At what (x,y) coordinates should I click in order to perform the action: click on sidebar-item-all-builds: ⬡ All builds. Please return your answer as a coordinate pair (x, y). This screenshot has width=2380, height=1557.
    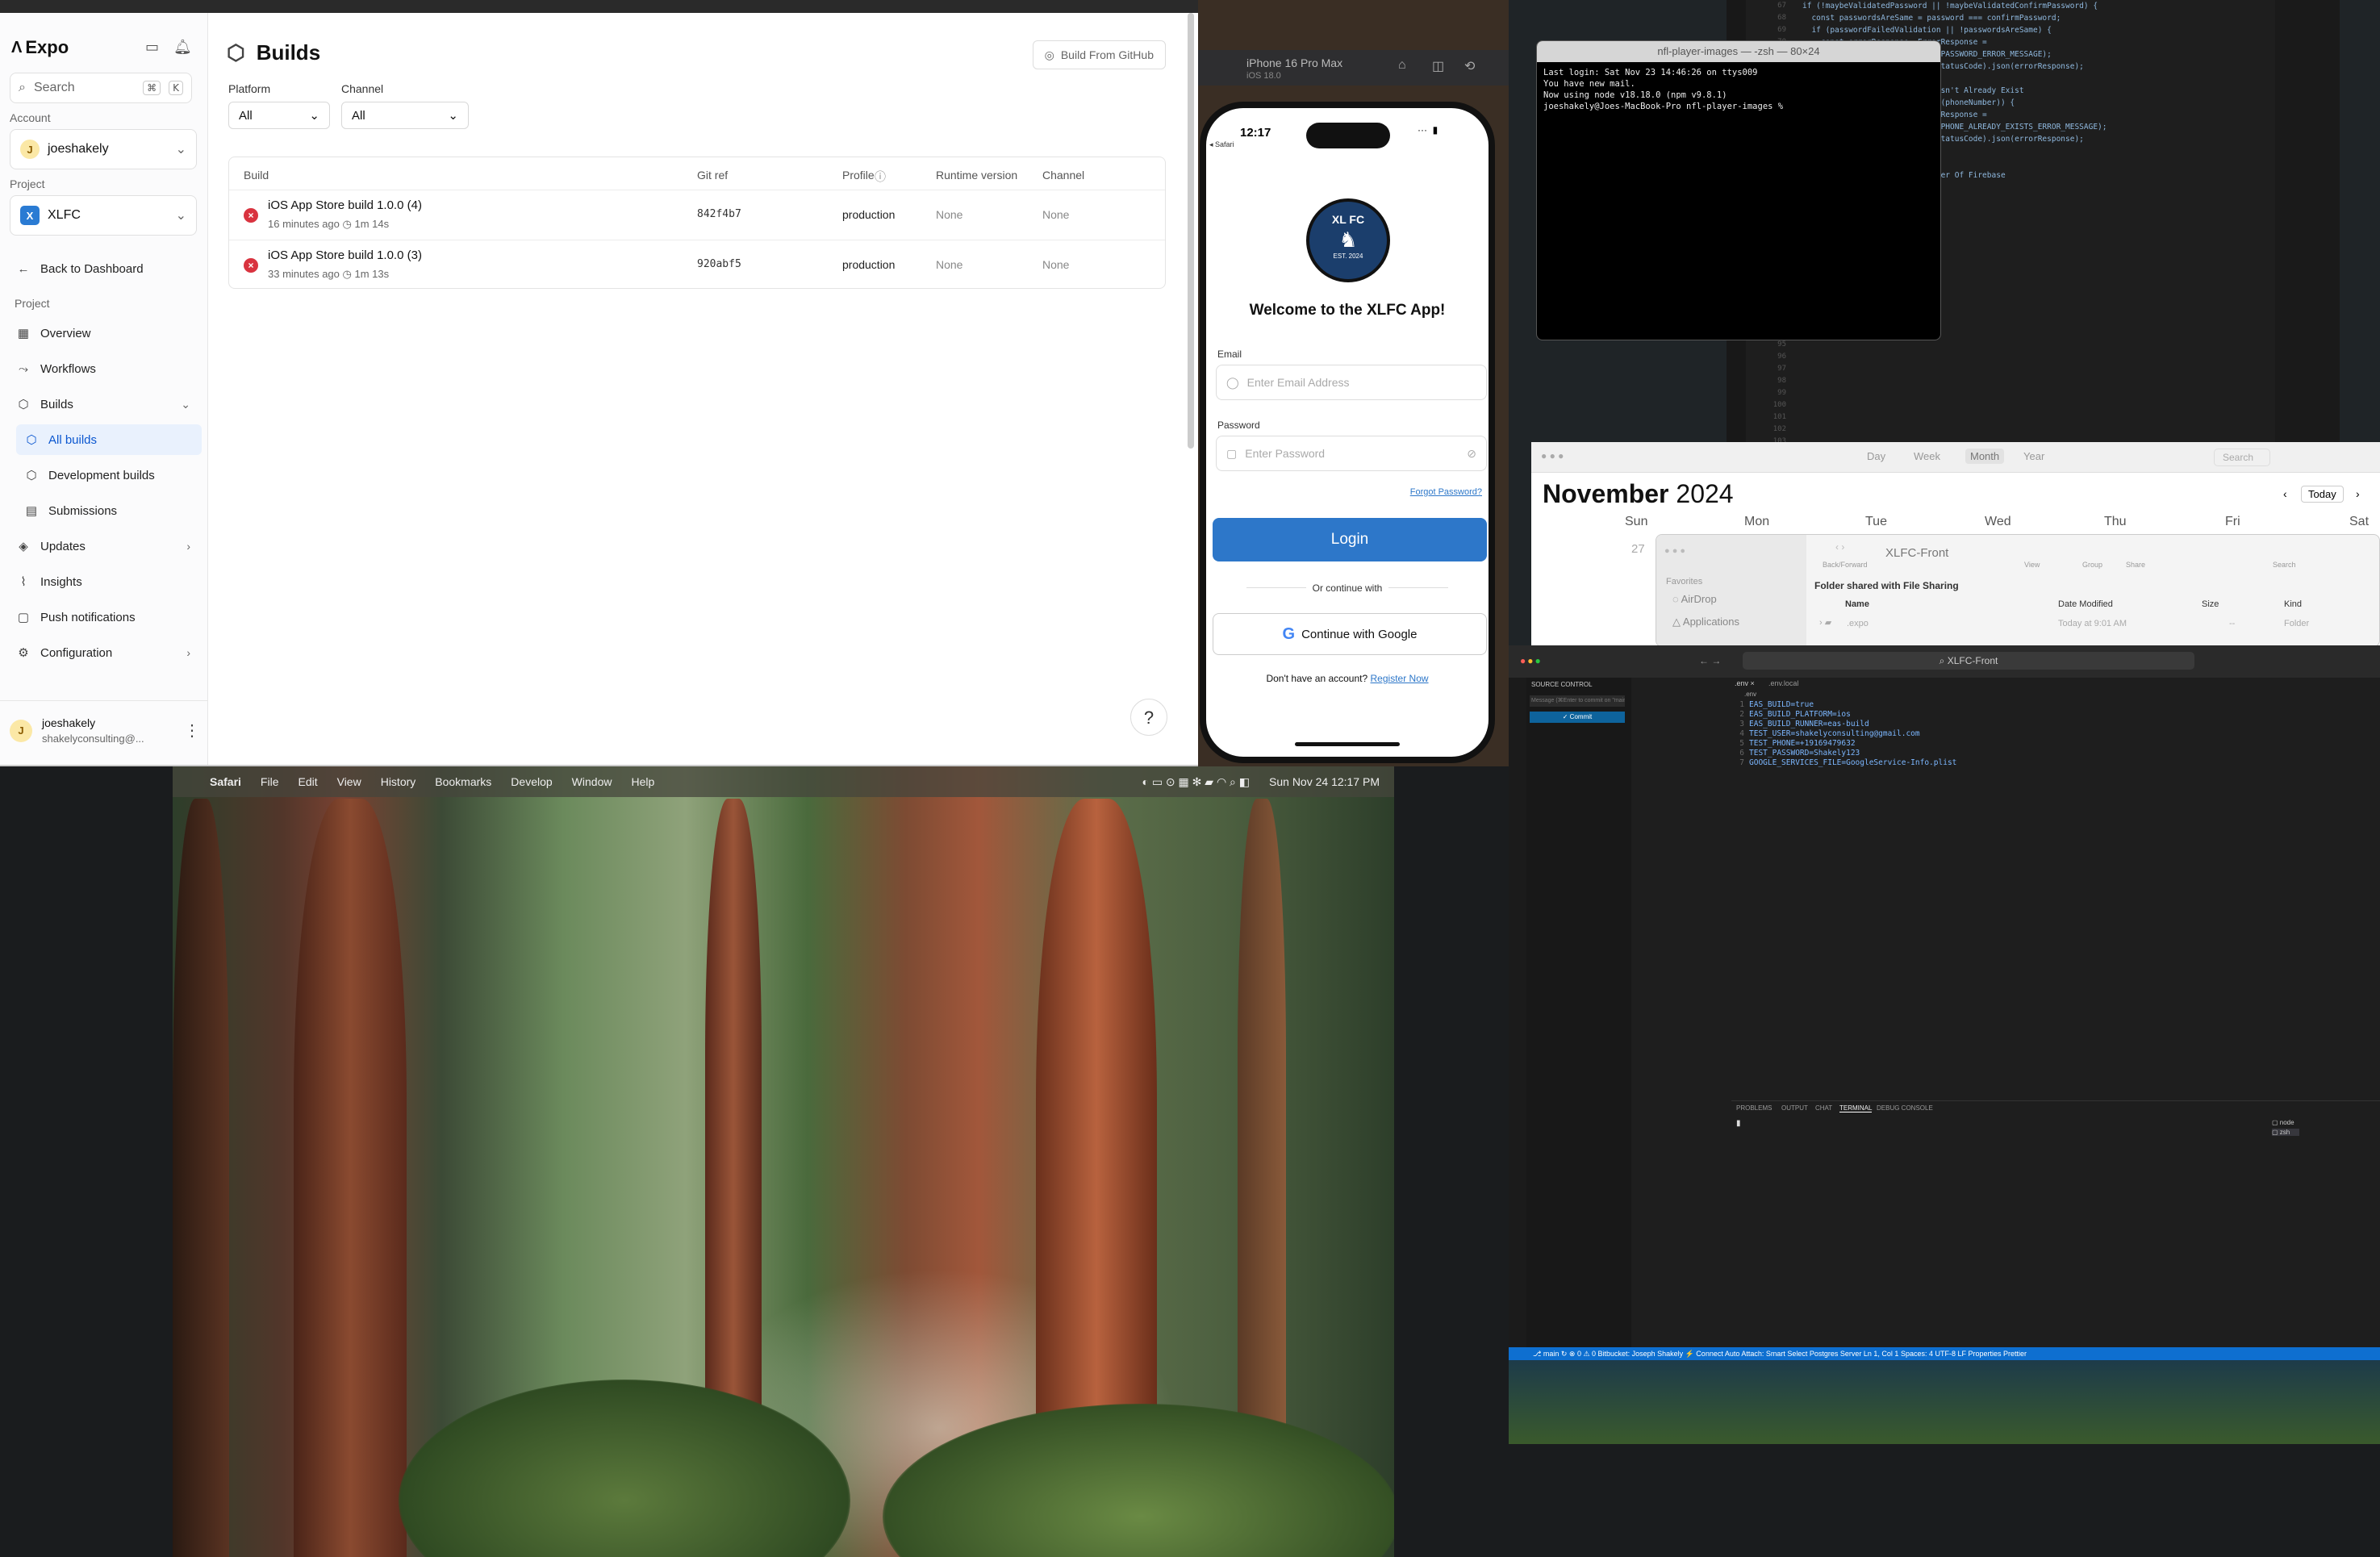
    Looking at the image, I should click on (109, 439).